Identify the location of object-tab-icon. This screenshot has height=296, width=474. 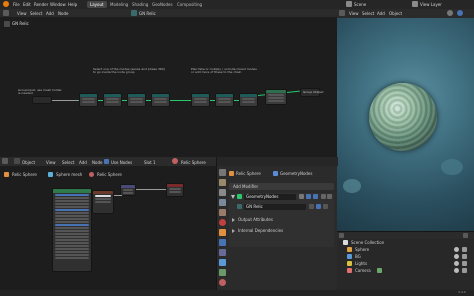
(222, 232).